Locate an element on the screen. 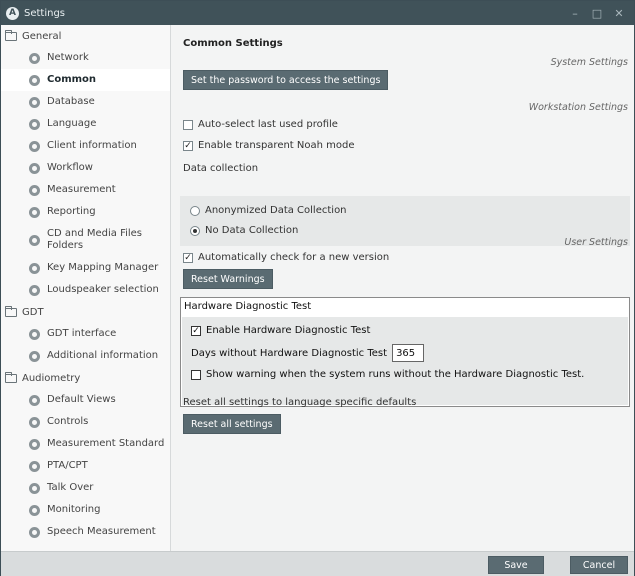 The image size is (635, 576). tree-item-controls: Controls is located at coordinates (85, 422).